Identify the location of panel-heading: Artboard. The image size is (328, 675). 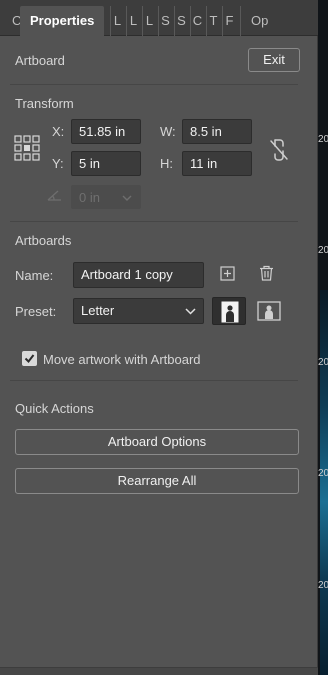
(40, 60).